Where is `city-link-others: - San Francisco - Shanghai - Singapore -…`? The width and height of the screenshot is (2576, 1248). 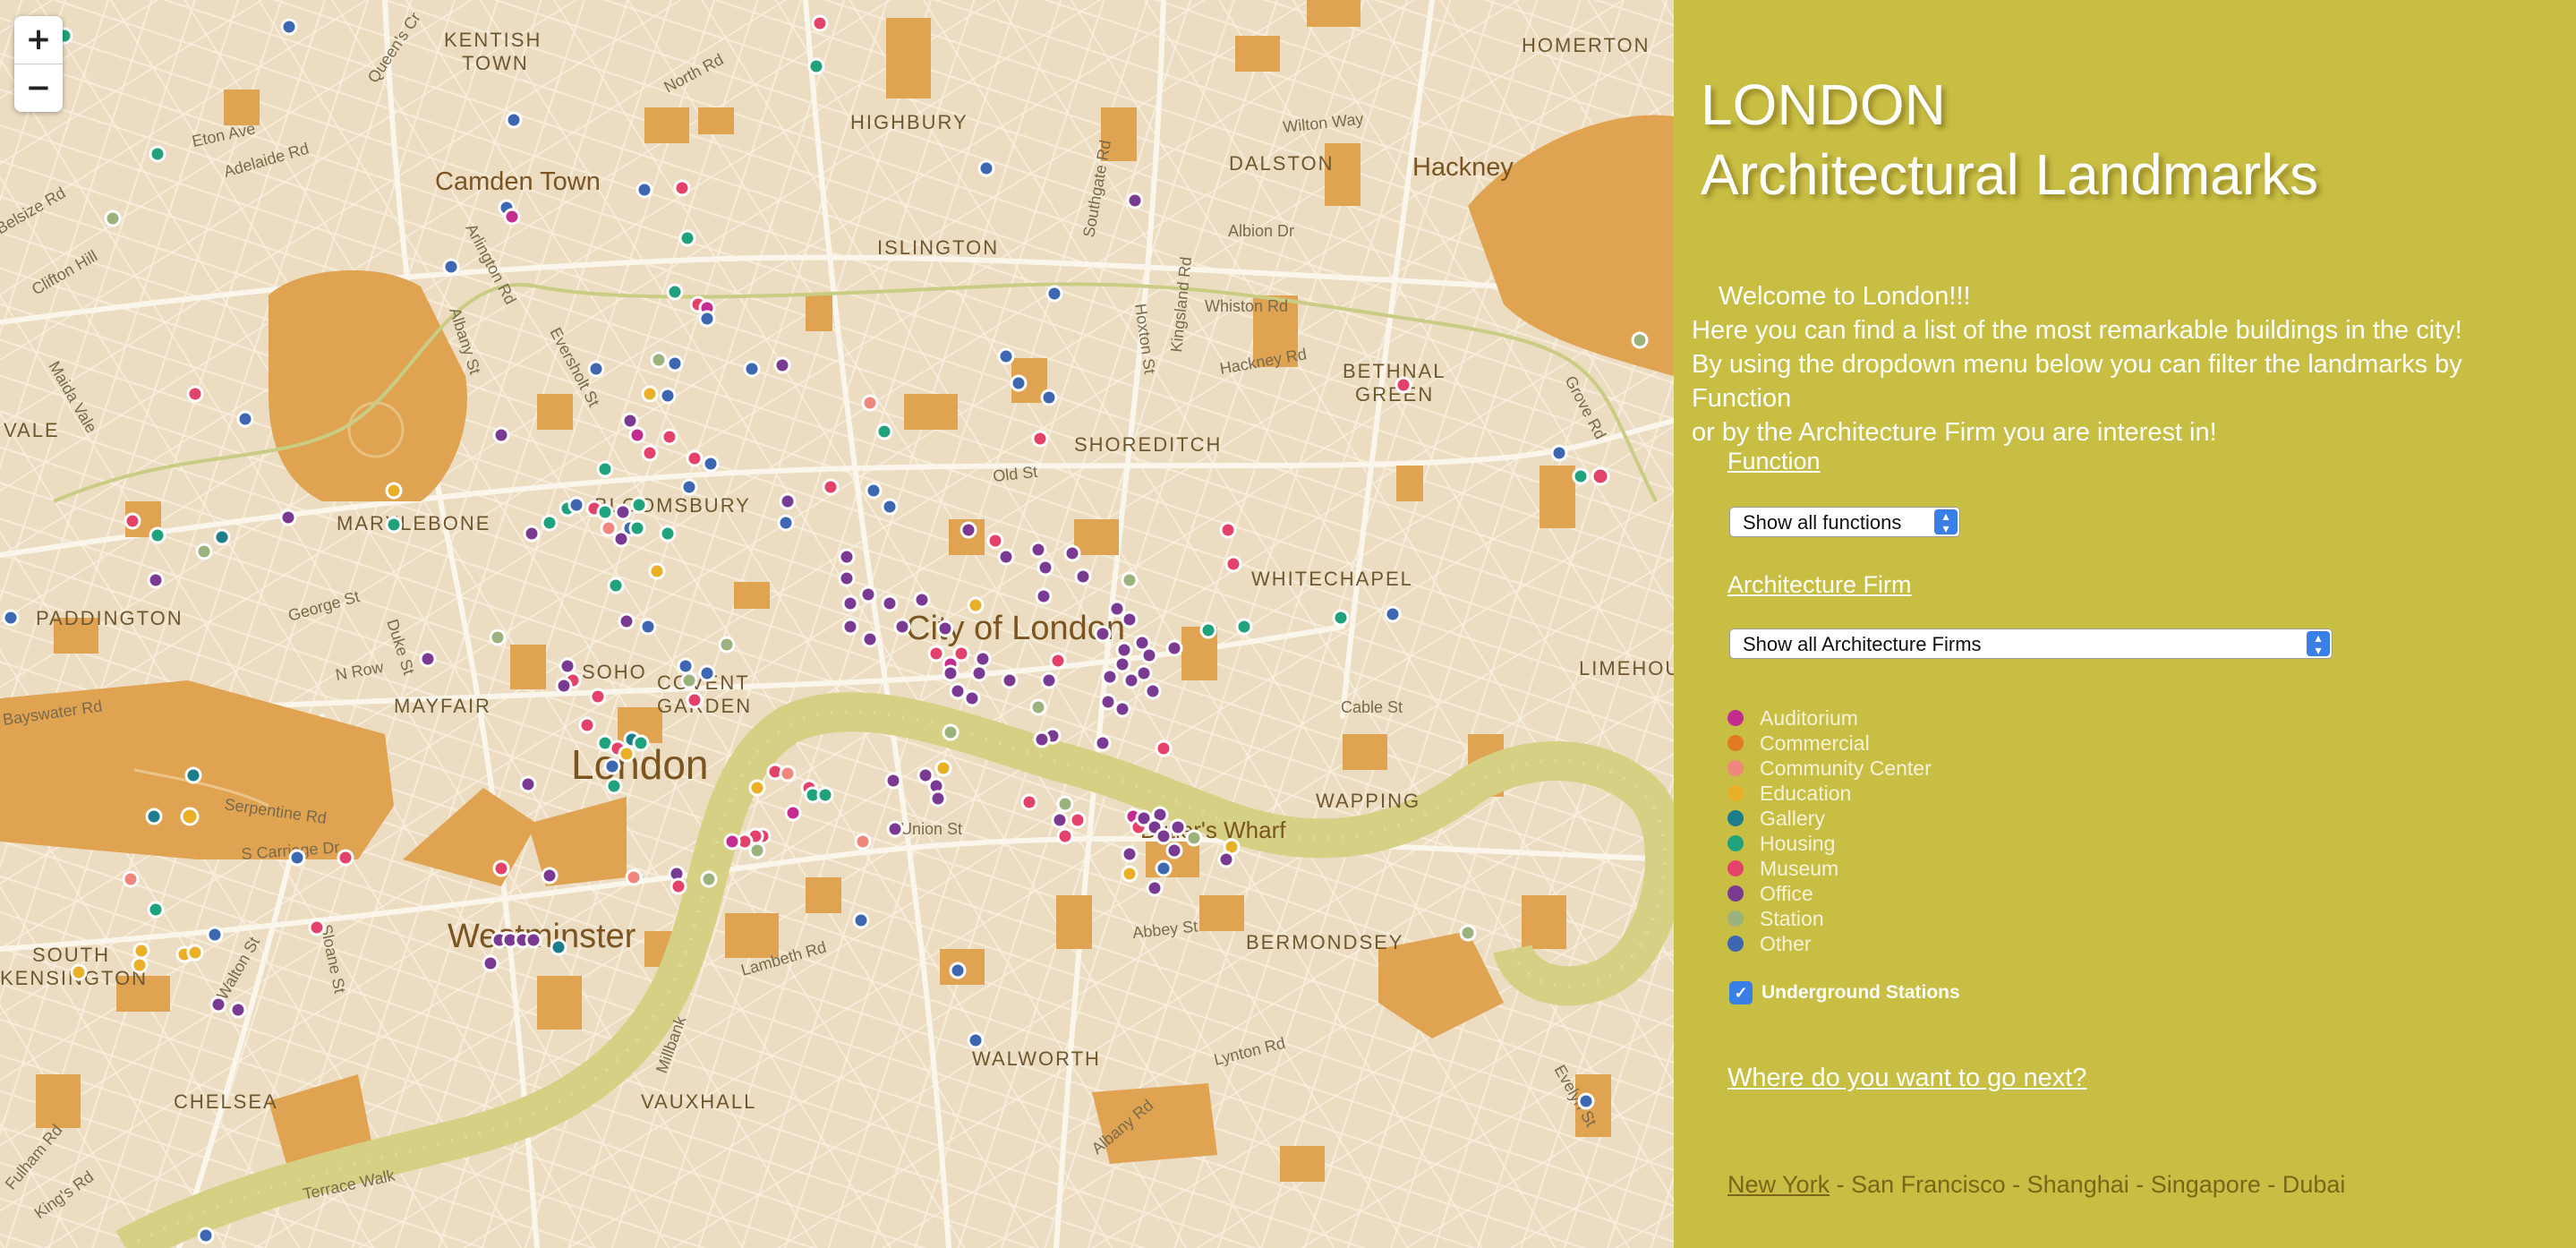
city-link-others: - San Francisco - Shanghai - Singapore -… is located at coordinates (2088, 1184).